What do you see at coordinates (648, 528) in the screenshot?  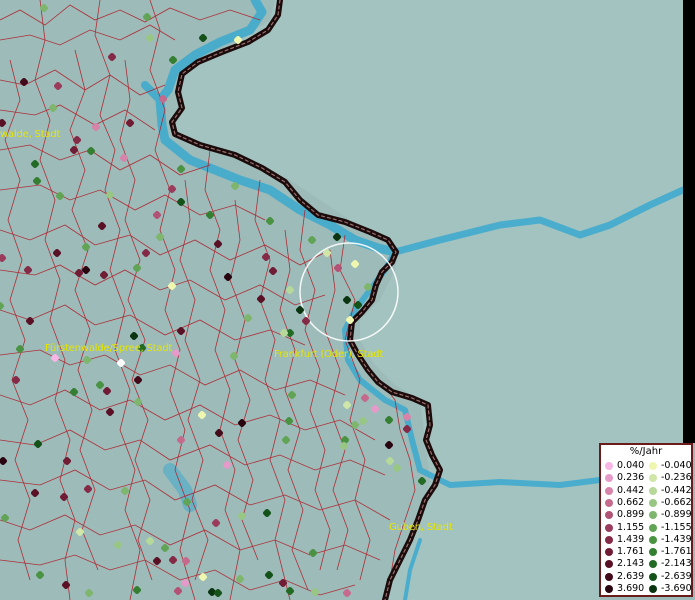 I see `legend-row: 1.155 -1.155` at bounding box center [648, 528].